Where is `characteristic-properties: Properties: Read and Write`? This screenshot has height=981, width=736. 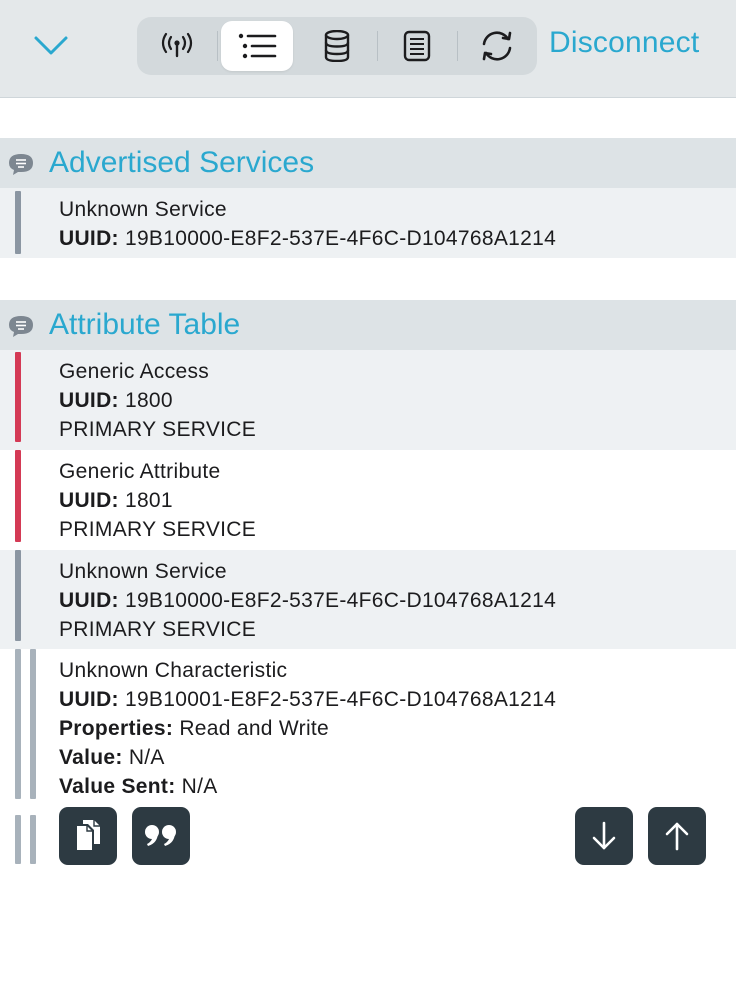
characteristic-properties: Properties: Read and Write is located at coordinates (194, 728).